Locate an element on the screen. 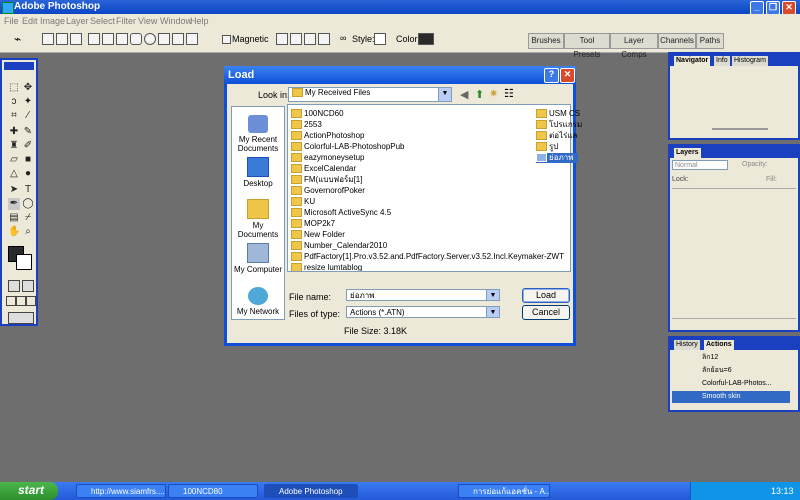  subtract-selection-icon is located at coordinates (76, 39).